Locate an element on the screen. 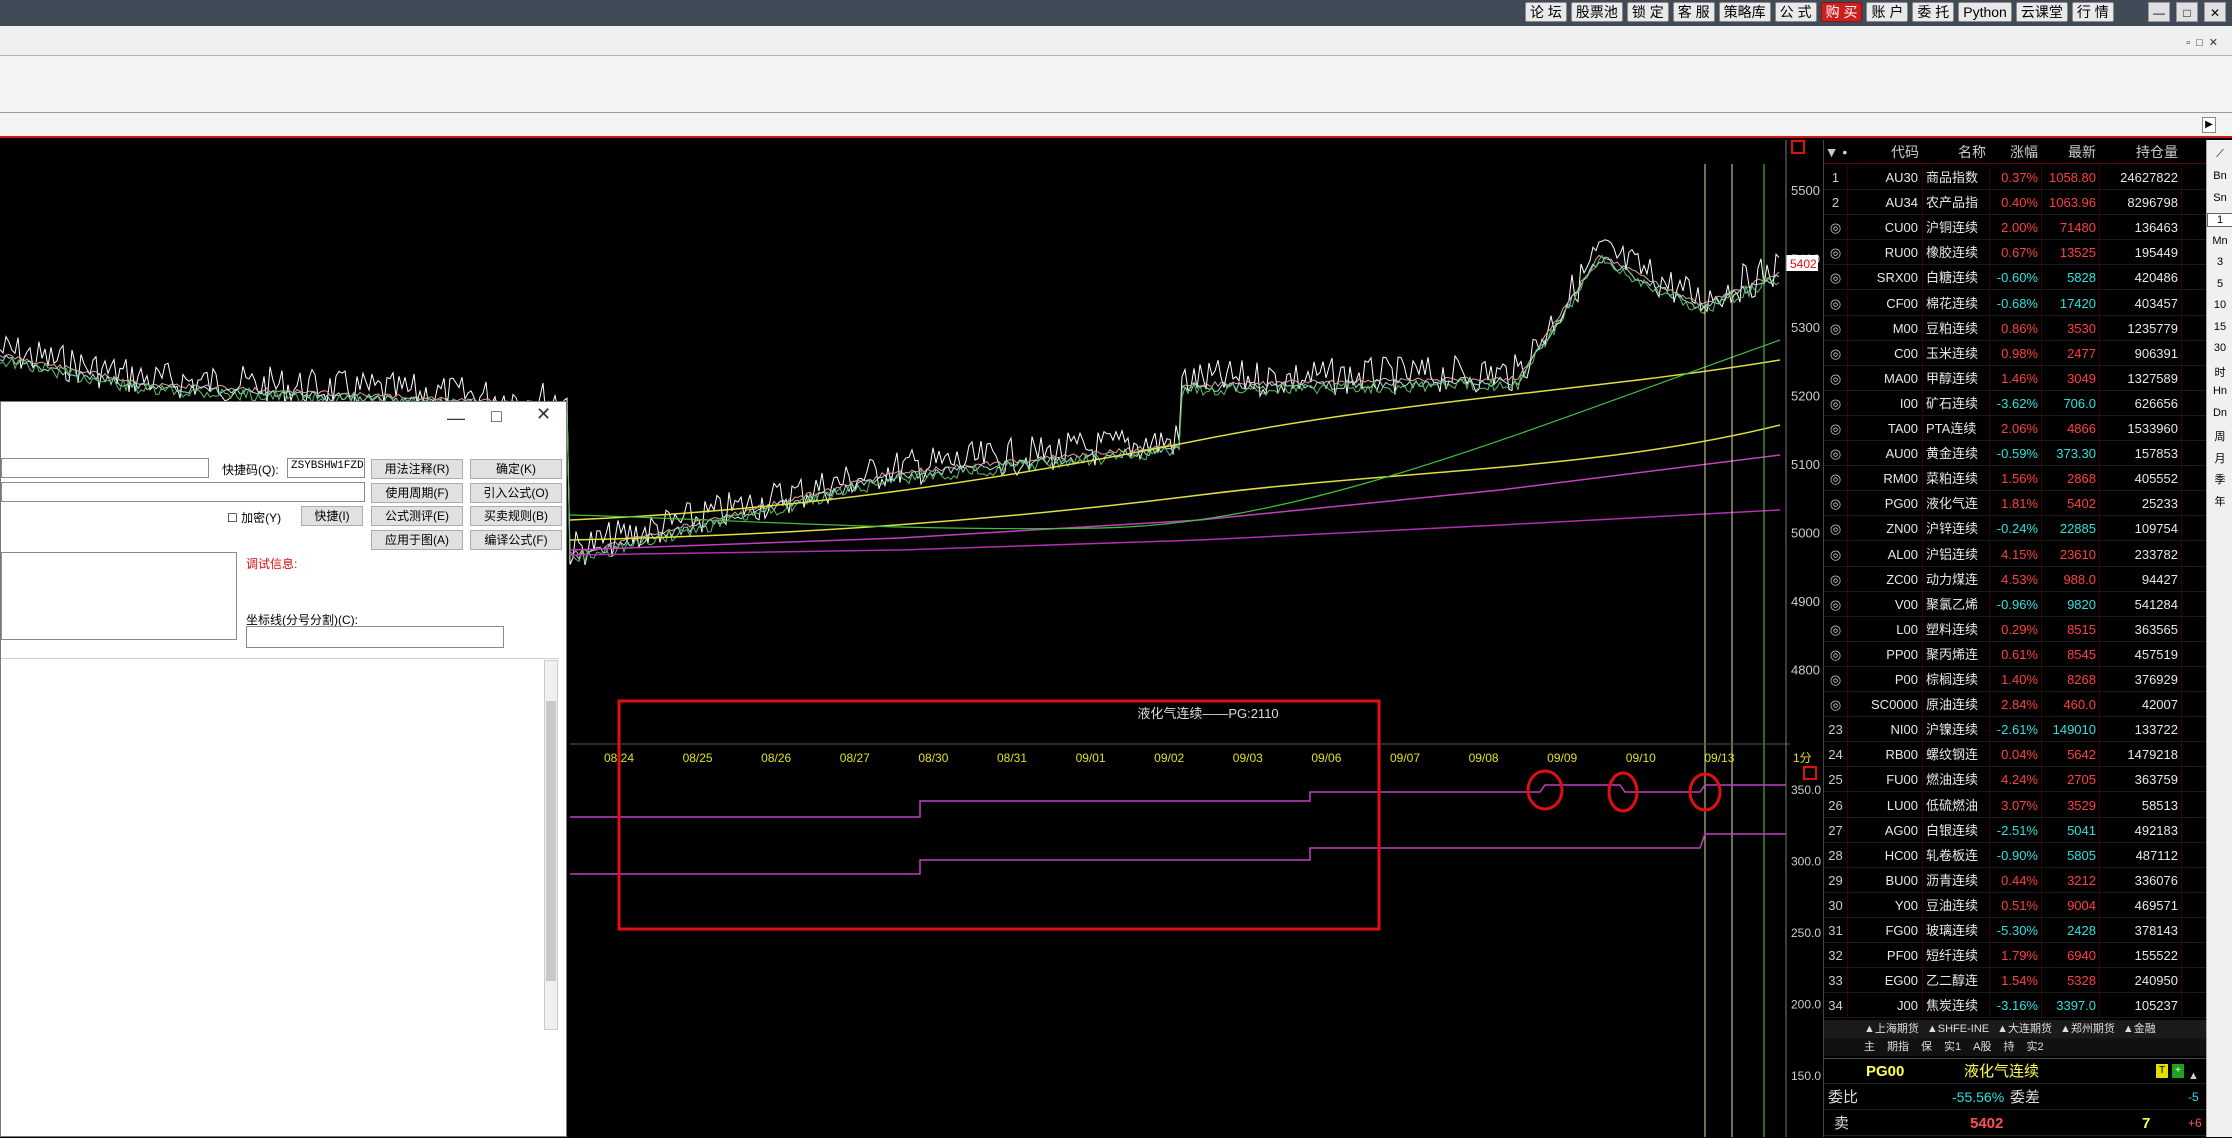 This screenshot has height=1138, width=2232. period-button: 3 is located at coordinates (2219, 262).